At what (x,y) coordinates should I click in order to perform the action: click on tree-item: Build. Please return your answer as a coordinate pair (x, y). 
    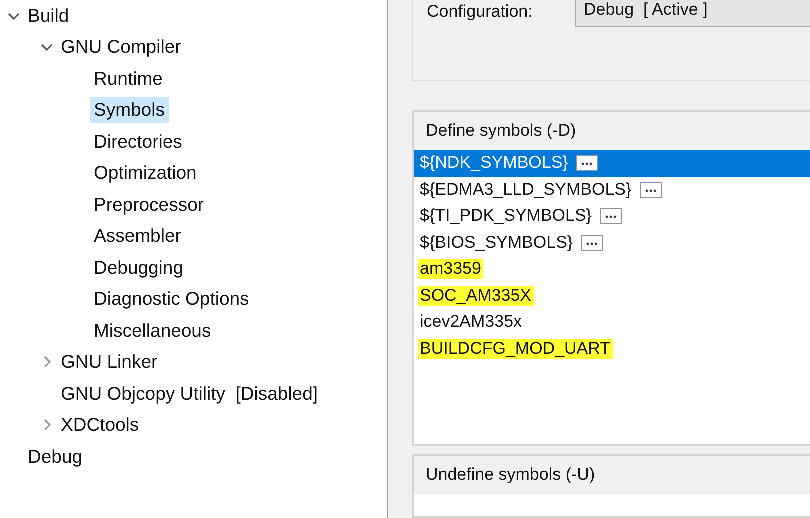
    Looking at the image, I should click on (49, 15).